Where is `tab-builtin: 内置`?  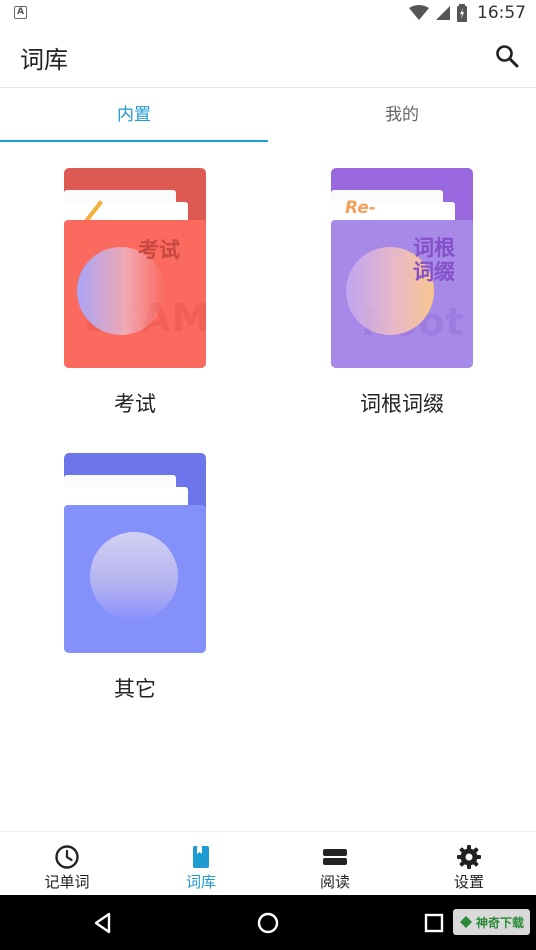 tab-builtin: 内置 is located at coordinates (134, 115).